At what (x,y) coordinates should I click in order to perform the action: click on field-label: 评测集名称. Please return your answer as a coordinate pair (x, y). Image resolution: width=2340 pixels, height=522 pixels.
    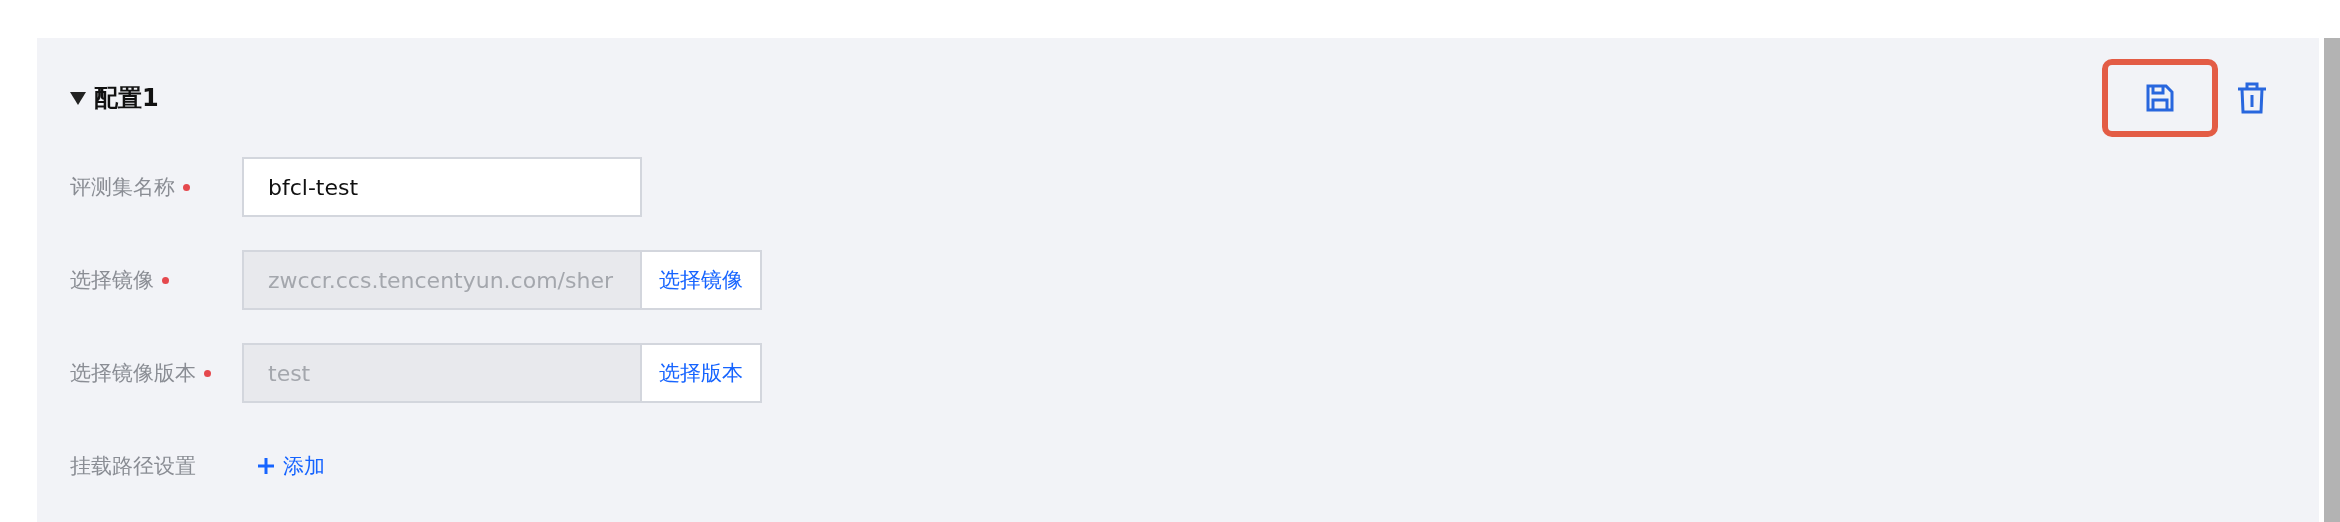
    Looking at the image, I should click on (122, 187).